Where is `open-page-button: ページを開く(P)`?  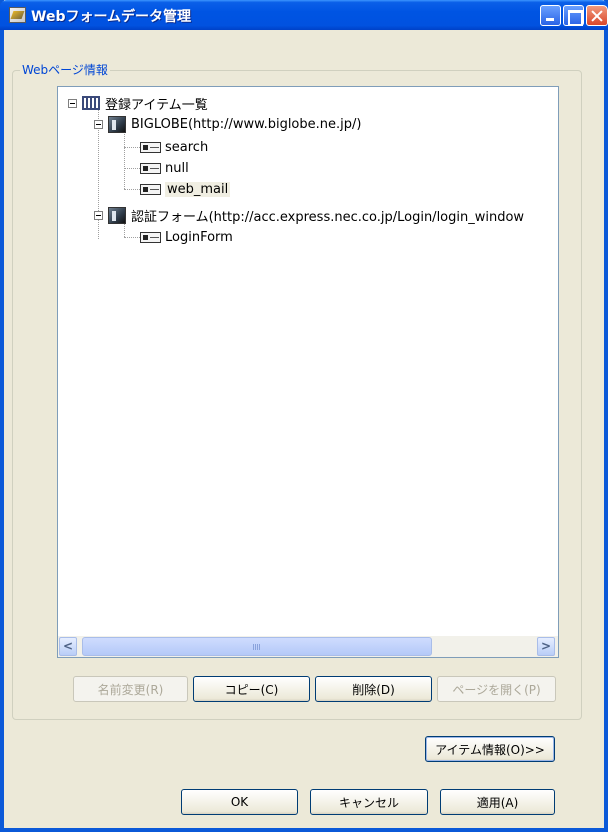 open-page-button: ページを開く(P) is located at coordinates (496, 689).